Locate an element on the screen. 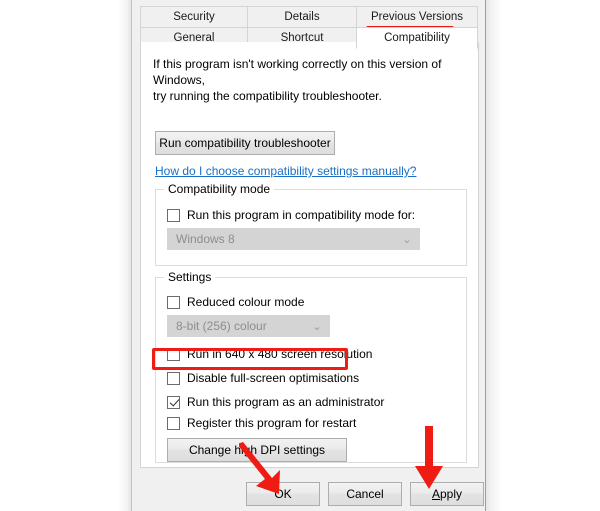  compatibility-os-select: Windows 8 ⌄ is located at coordinates (293, 239).